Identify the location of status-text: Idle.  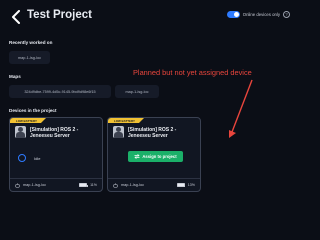
(37, 158).